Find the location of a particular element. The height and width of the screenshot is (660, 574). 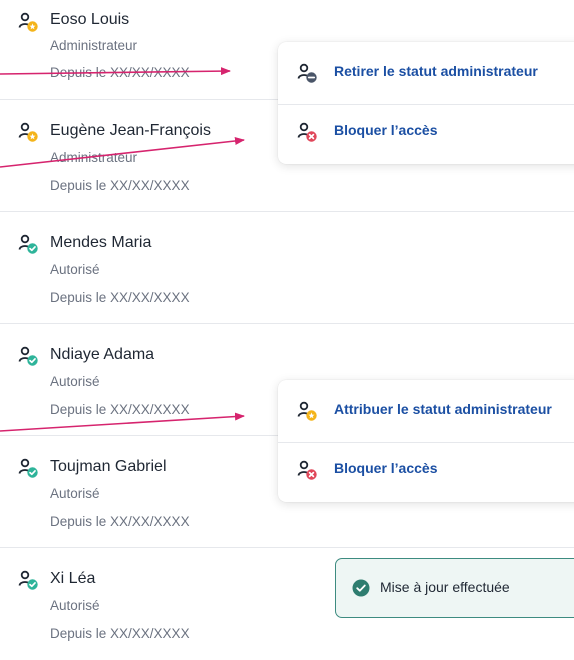

user-name: Mendes Maria is located at coordinates (101, 242).